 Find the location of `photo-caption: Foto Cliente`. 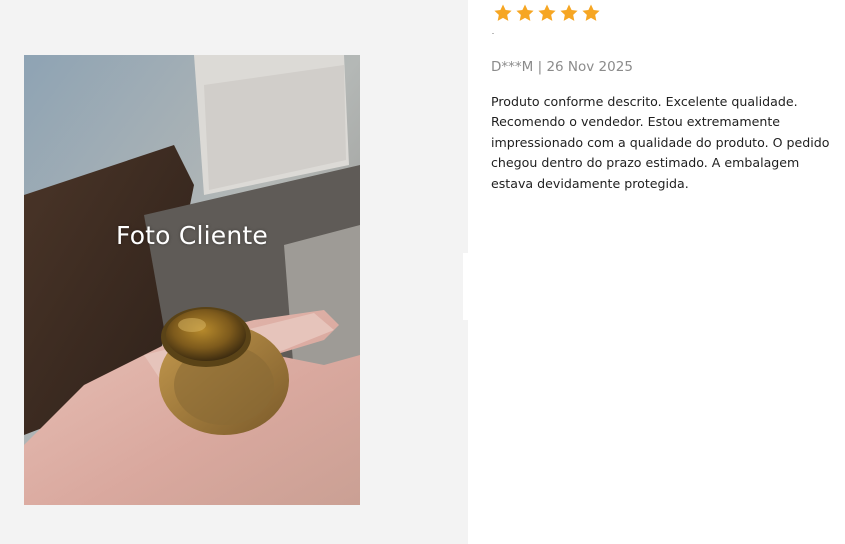

photo-caption: Foto Cliente is located at coordinates (192, 235).